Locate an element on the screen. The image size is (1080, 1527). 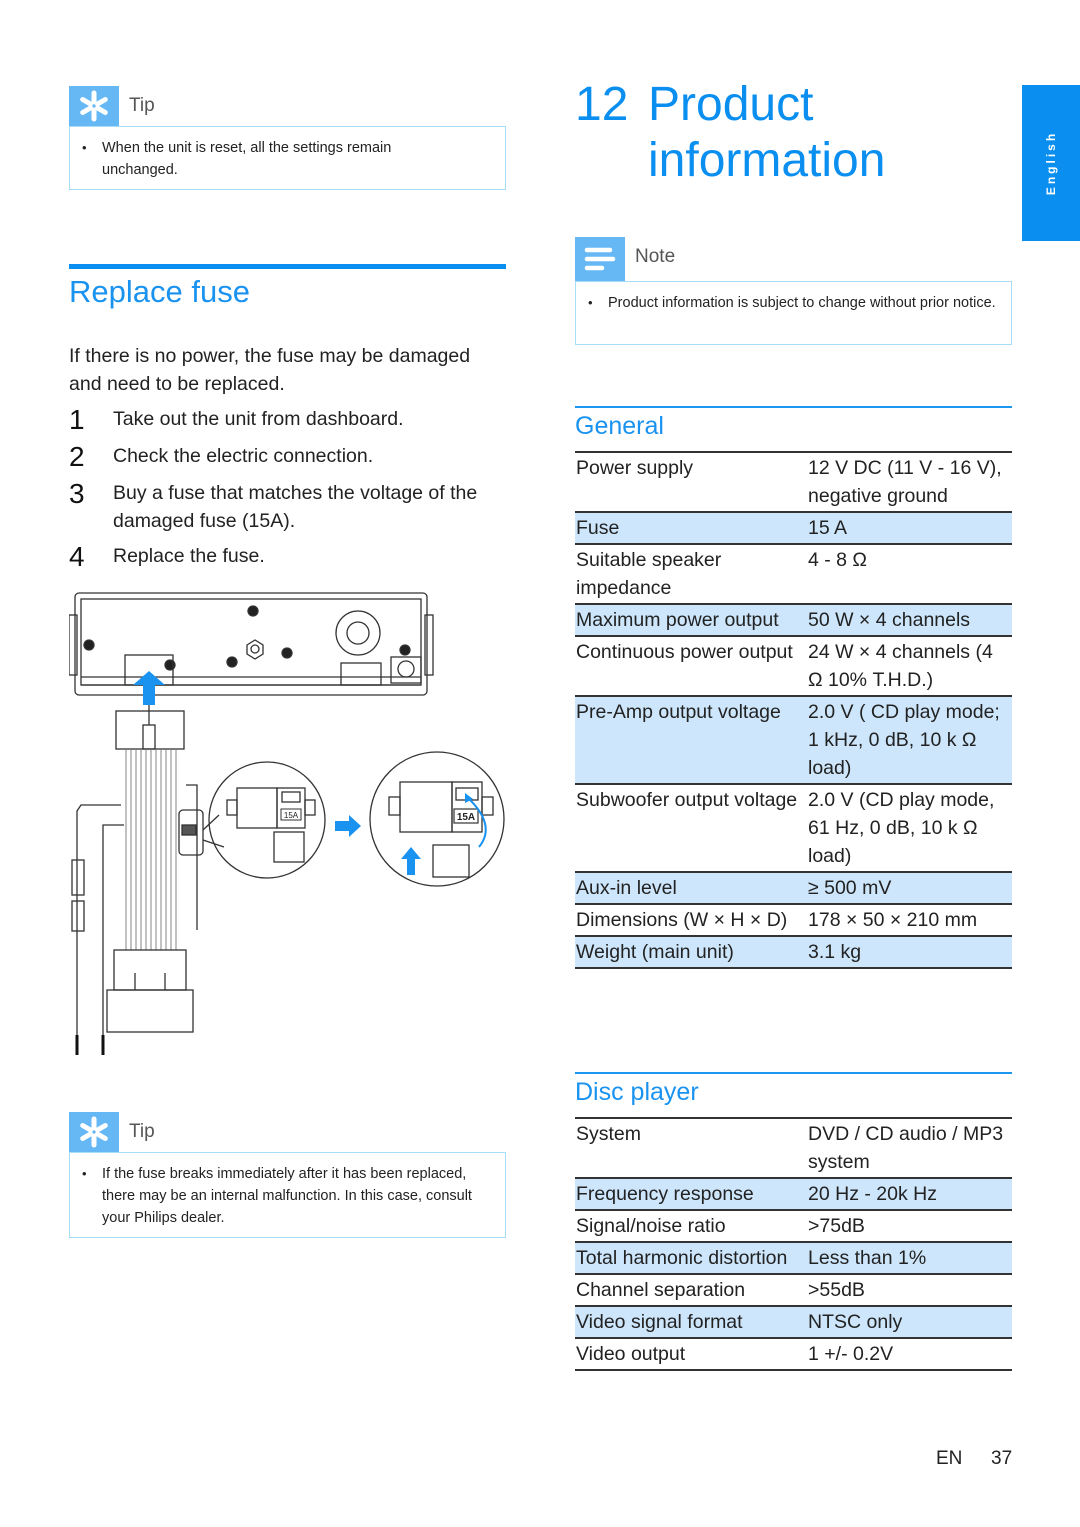
chapter-title-line-1: Product is located at coordinates (731, 104).